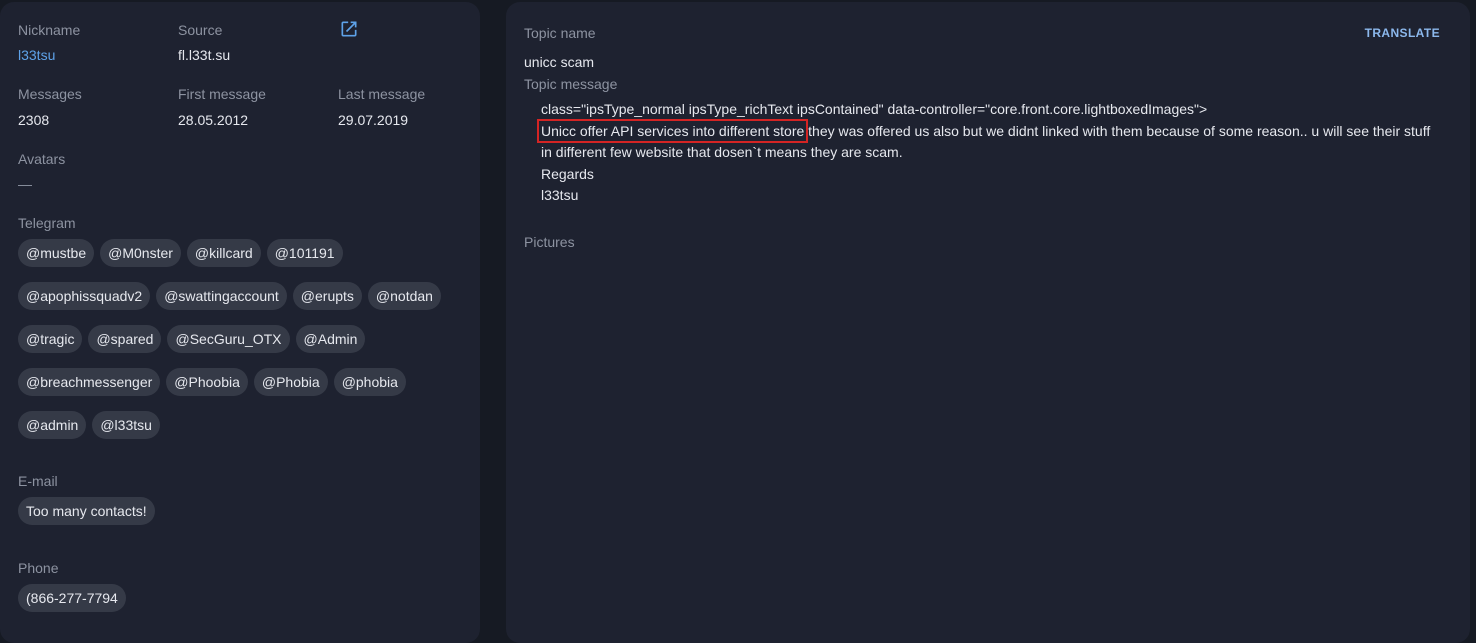 The height and width of the screenshot is (643, 1476). What do you see at coordinates (213, 120) in the screenshot?
I see `first-message-date: 28.05.2012` at bounding box center [213, 120].